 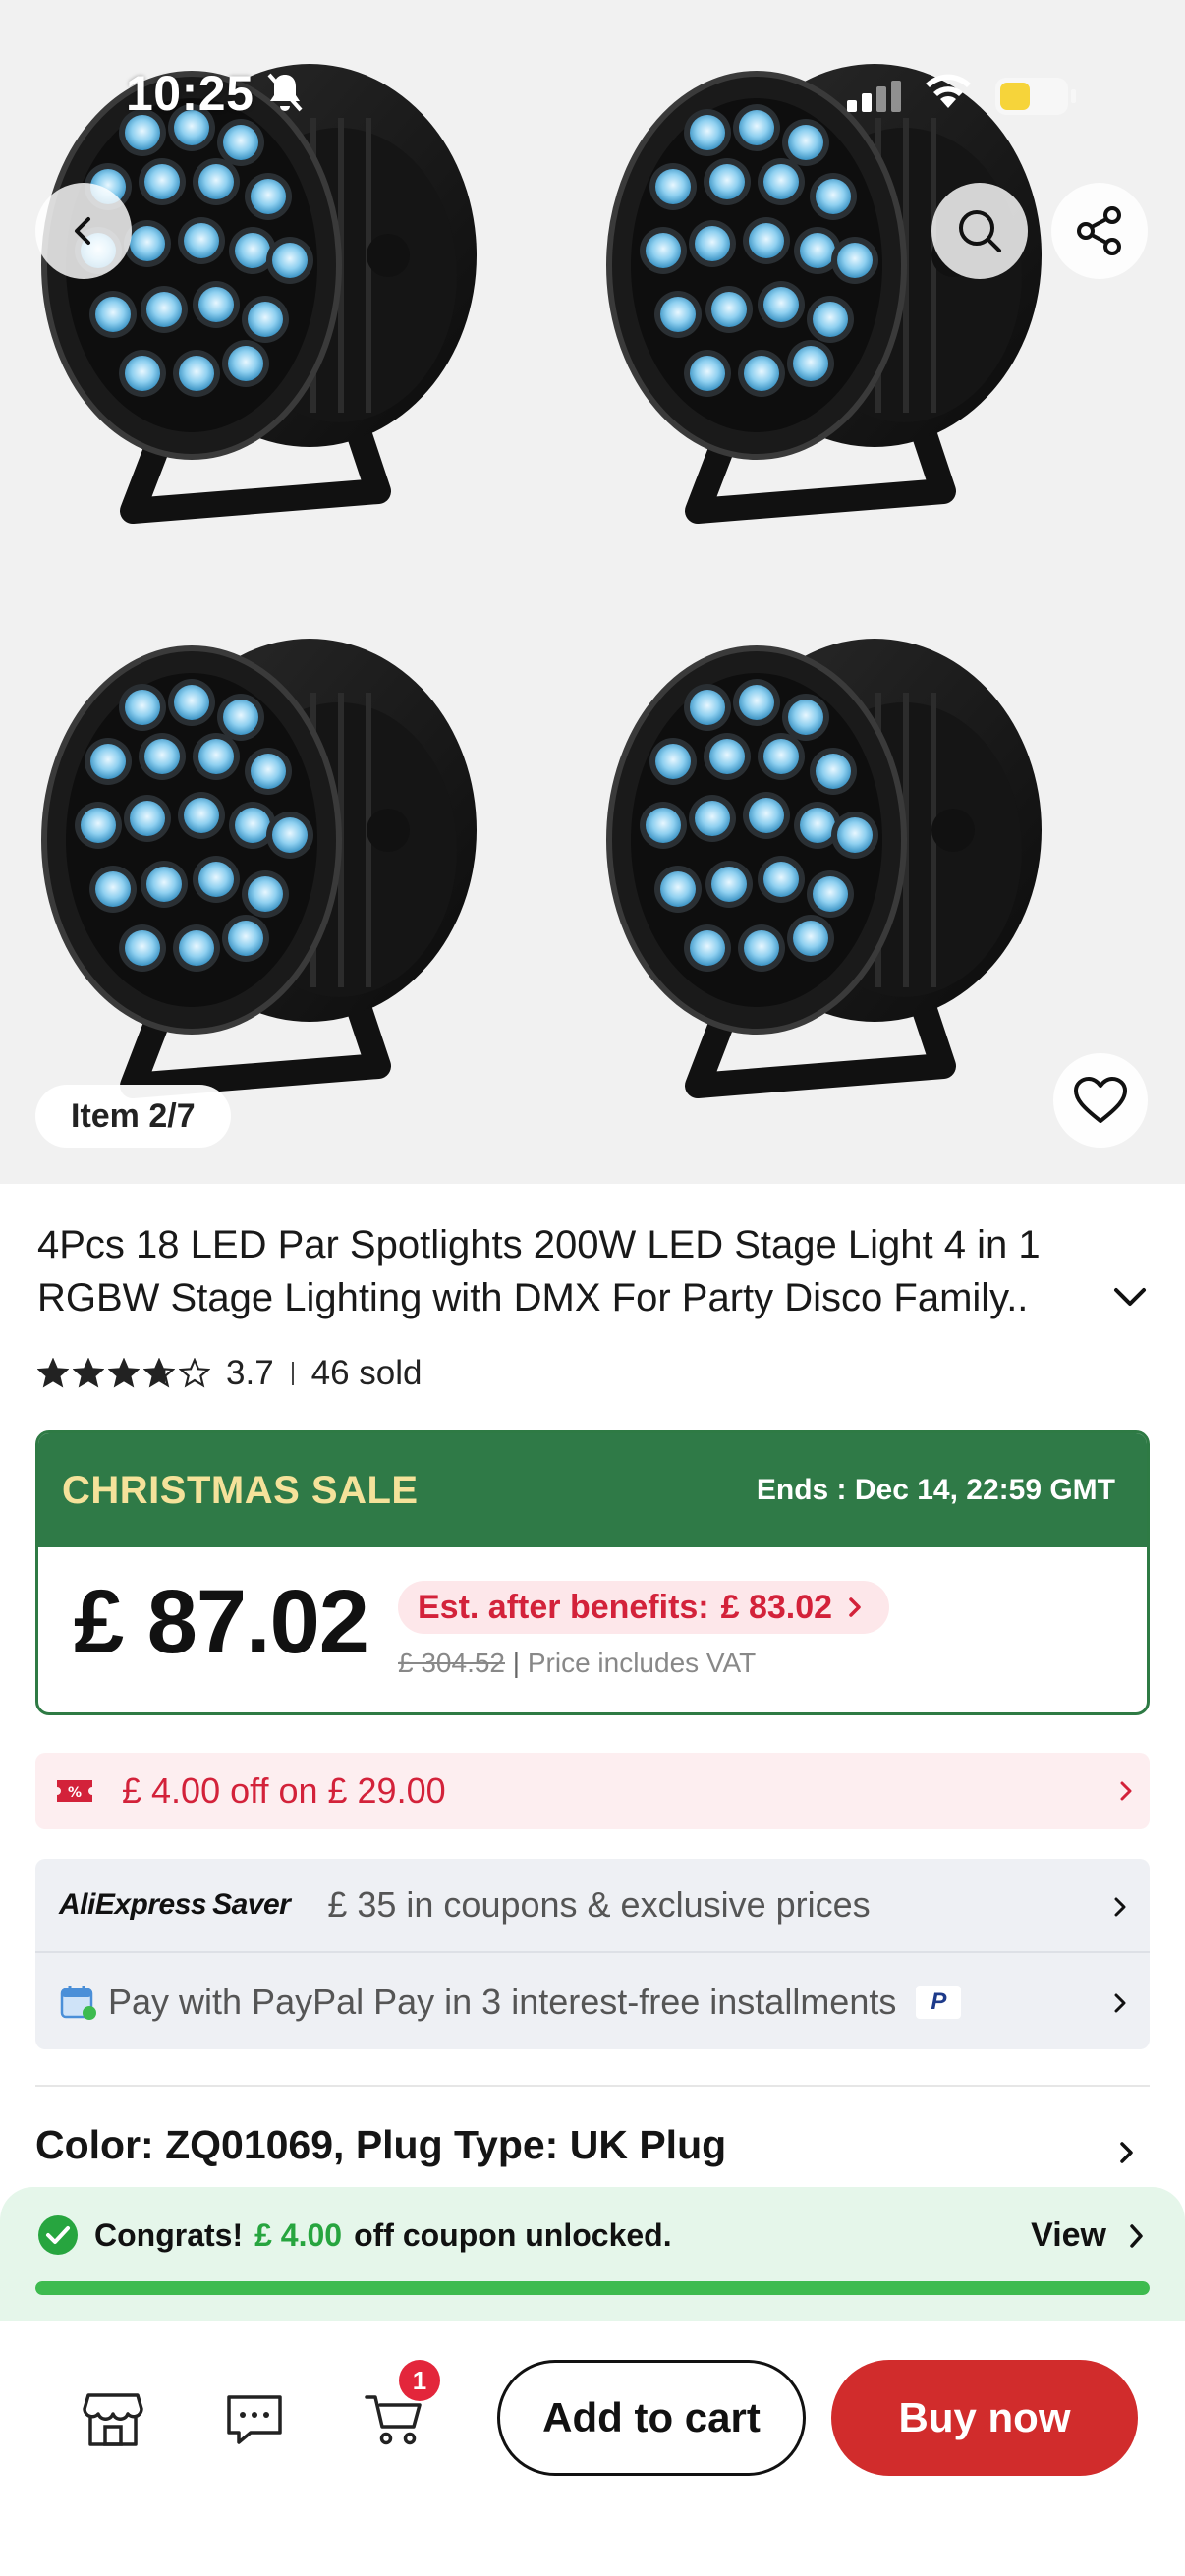 I want to click on wishlist-button, so click(x=1100, y=1100).